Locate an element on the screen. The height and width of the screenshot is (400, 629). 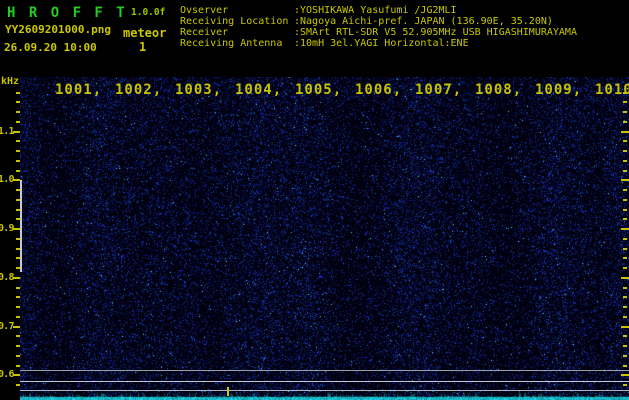
time-tick-label: 1002, is located at coordinates (139, 90).